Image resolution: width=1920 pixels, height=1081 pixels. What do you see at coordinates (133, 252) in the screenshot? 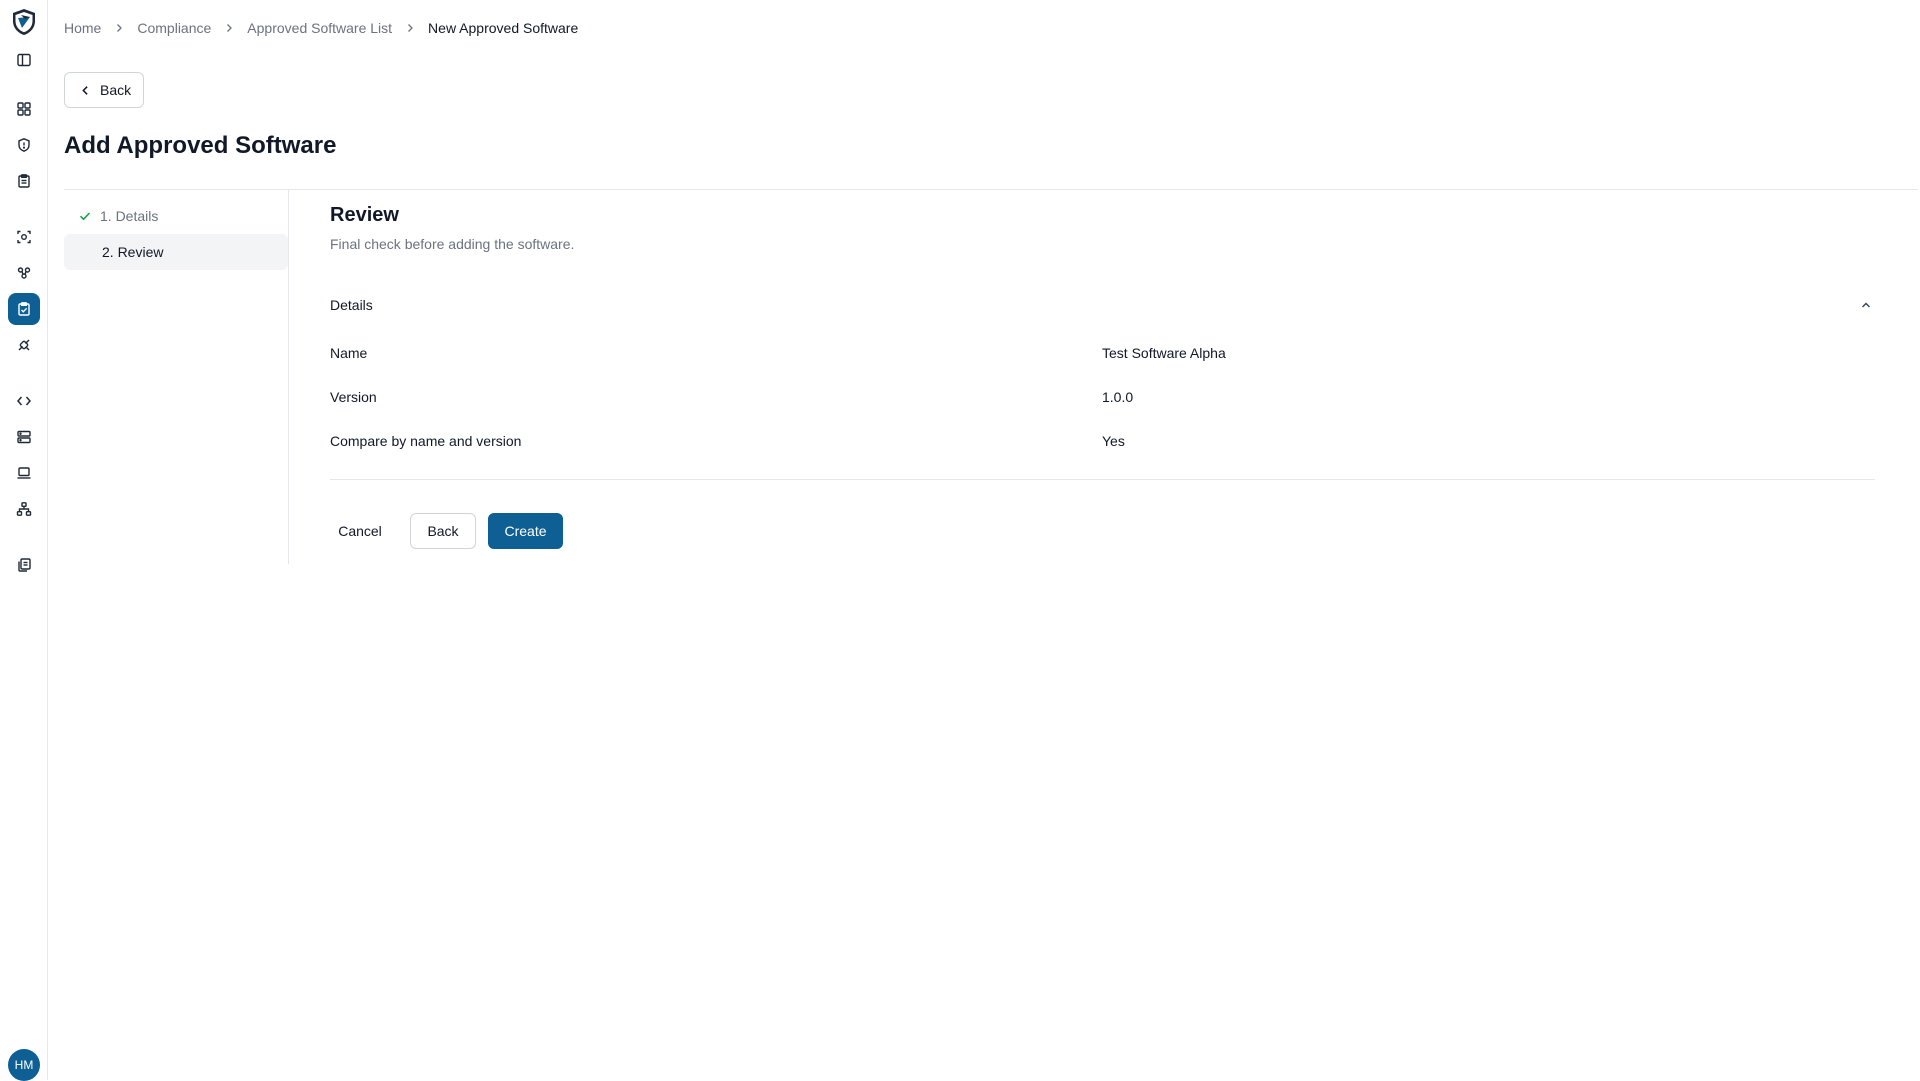
I see `step-review-label: 2. Review` at bounding box center [133, 252].